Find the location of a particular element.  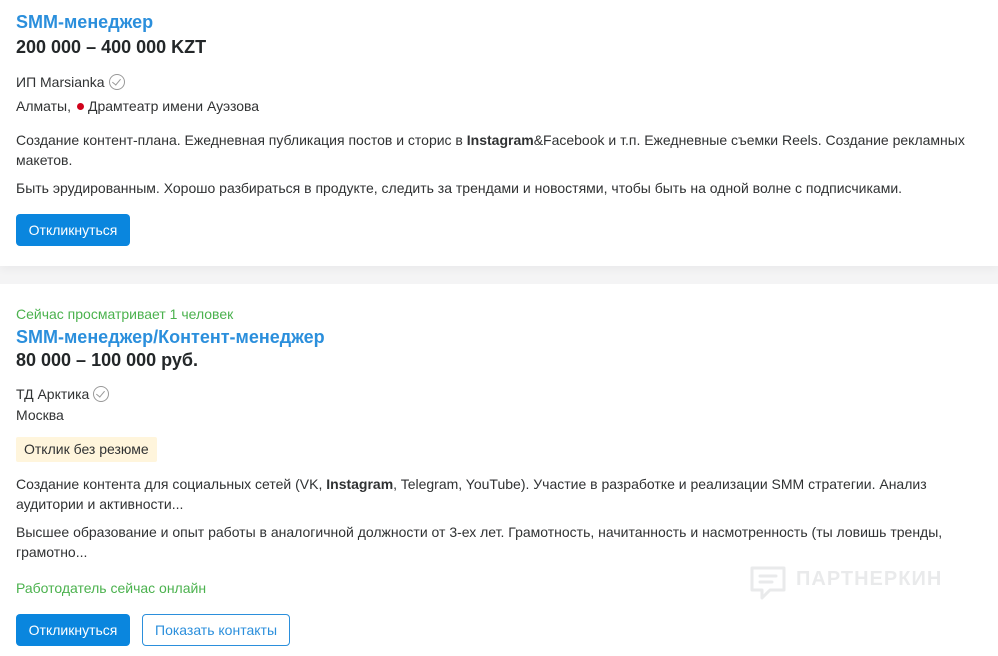

location-city: Москва is located at coordinates (40, 415).